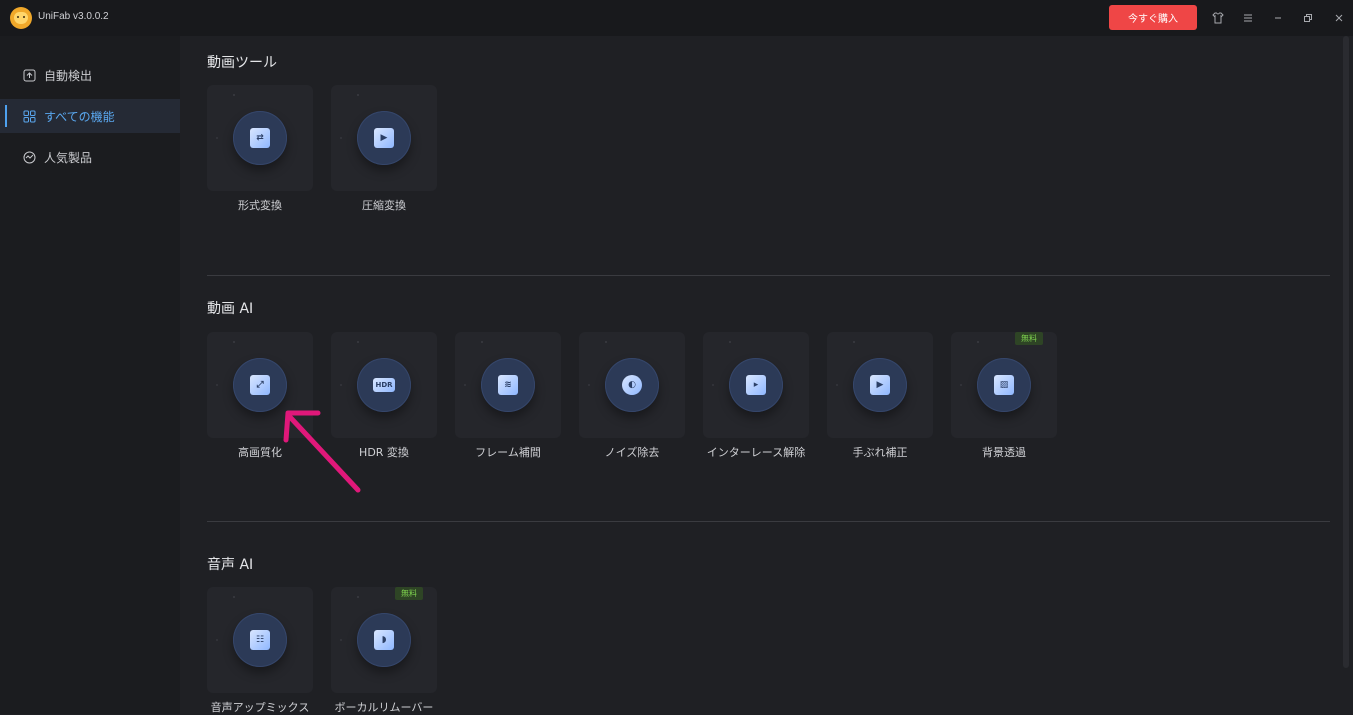  I want to click on stabilize-icon: ▶, so click(880, 385).